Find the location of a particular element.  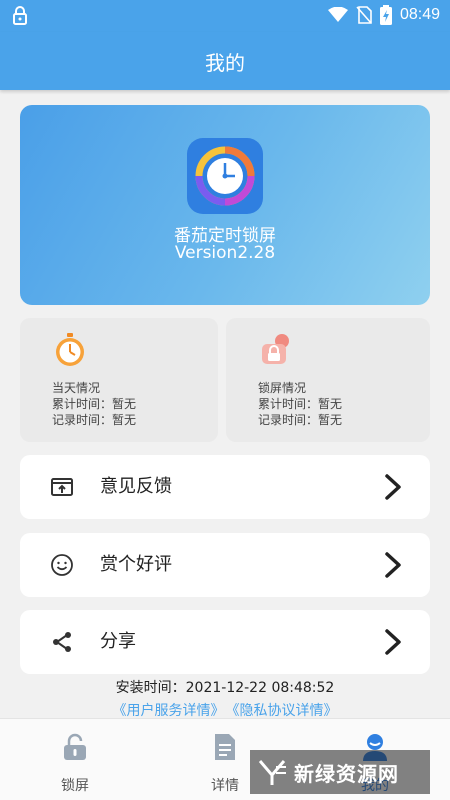

page-title: 我的 is located at coordinates (225, 62).